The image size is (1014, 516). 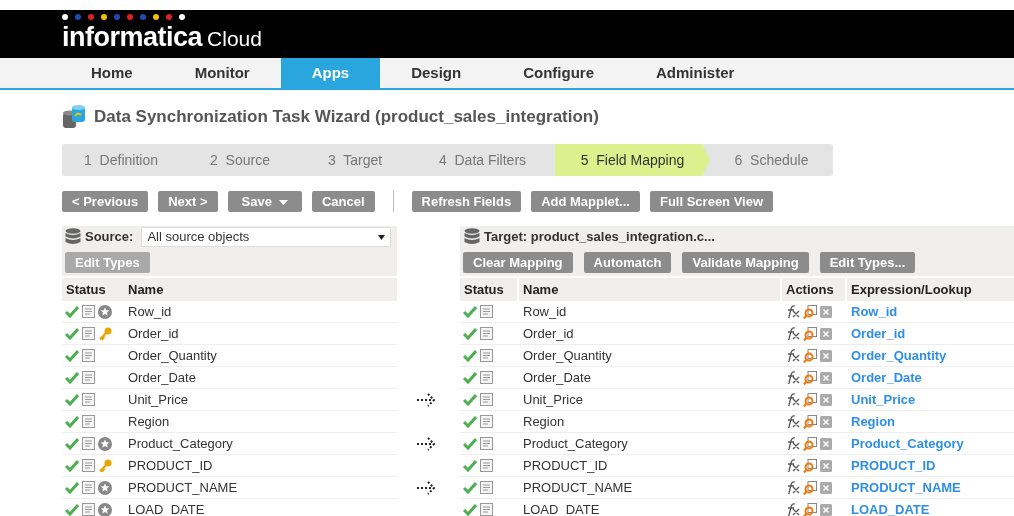 I want to click on expression-link: Unit_Price, so click(x=883, y=399).